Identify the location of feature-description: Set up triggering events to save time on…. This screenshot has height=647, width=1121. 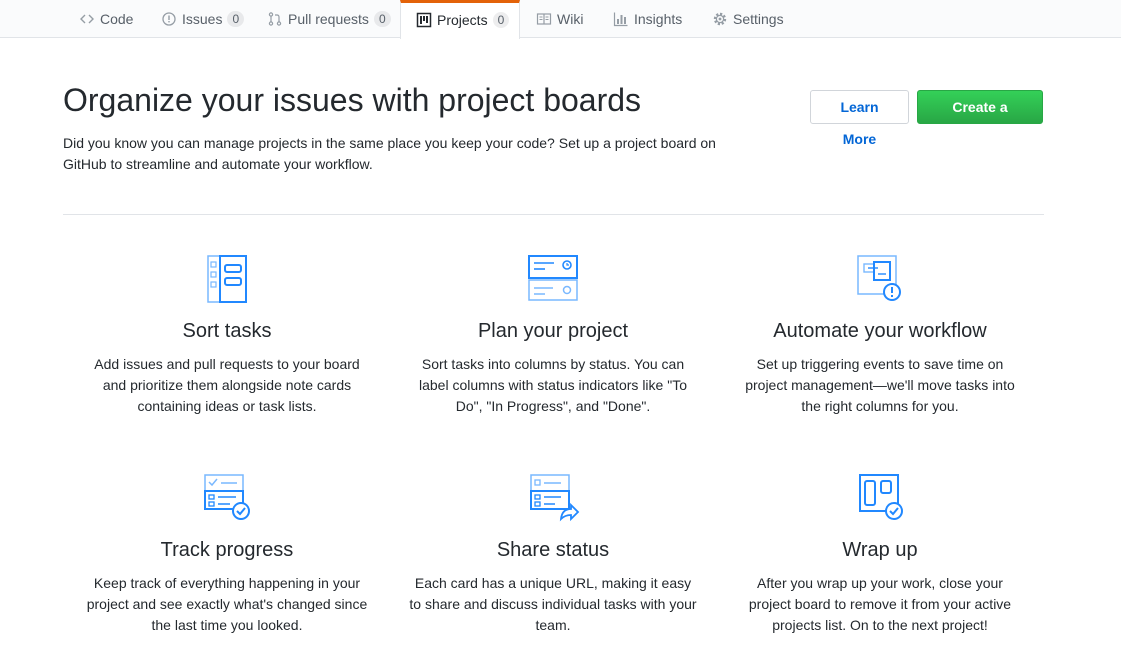
(880, 385).